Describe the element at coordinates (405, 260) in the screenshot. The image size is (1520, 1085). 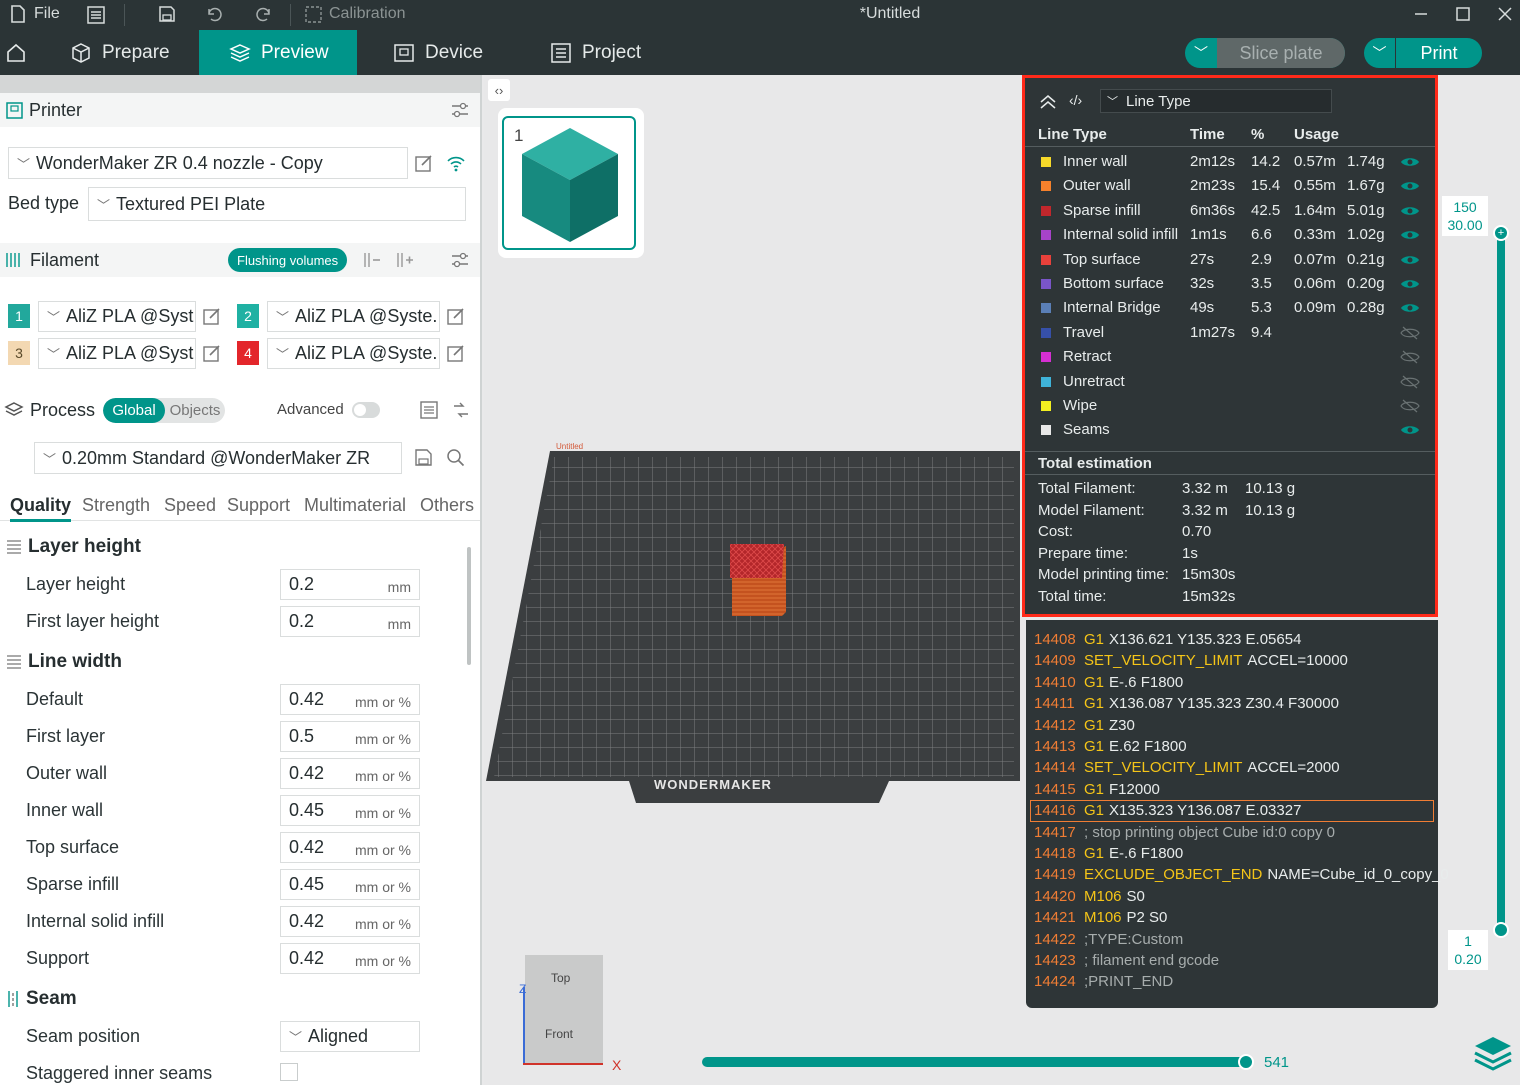
I see `add-filament-icon` at that location.